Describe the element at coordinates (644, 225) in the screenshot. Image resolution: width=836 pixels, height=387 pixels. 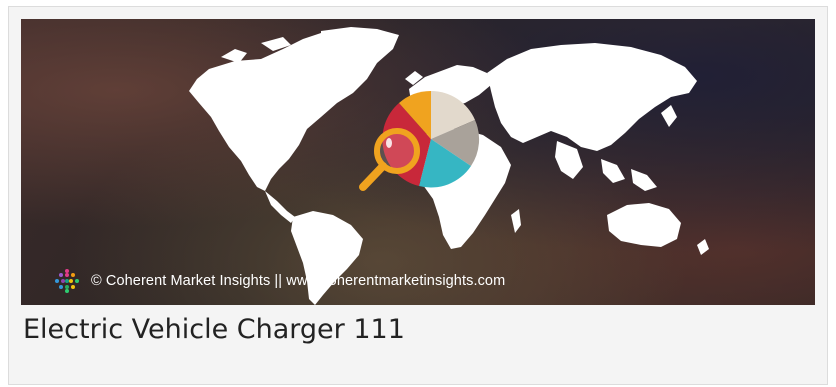
I see `australia-shape` at that location.